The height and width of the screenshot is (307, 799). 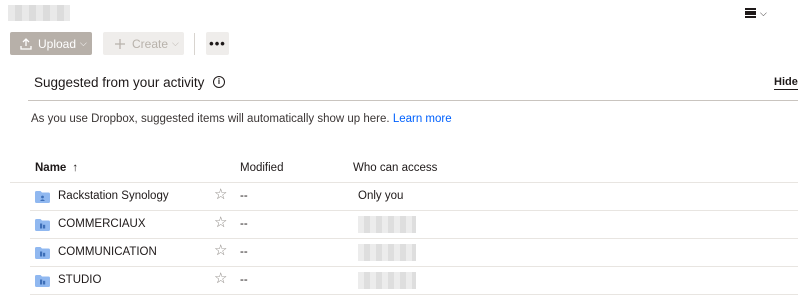 I want to click on file-name: STUDIO, so click(x=79, y=280).